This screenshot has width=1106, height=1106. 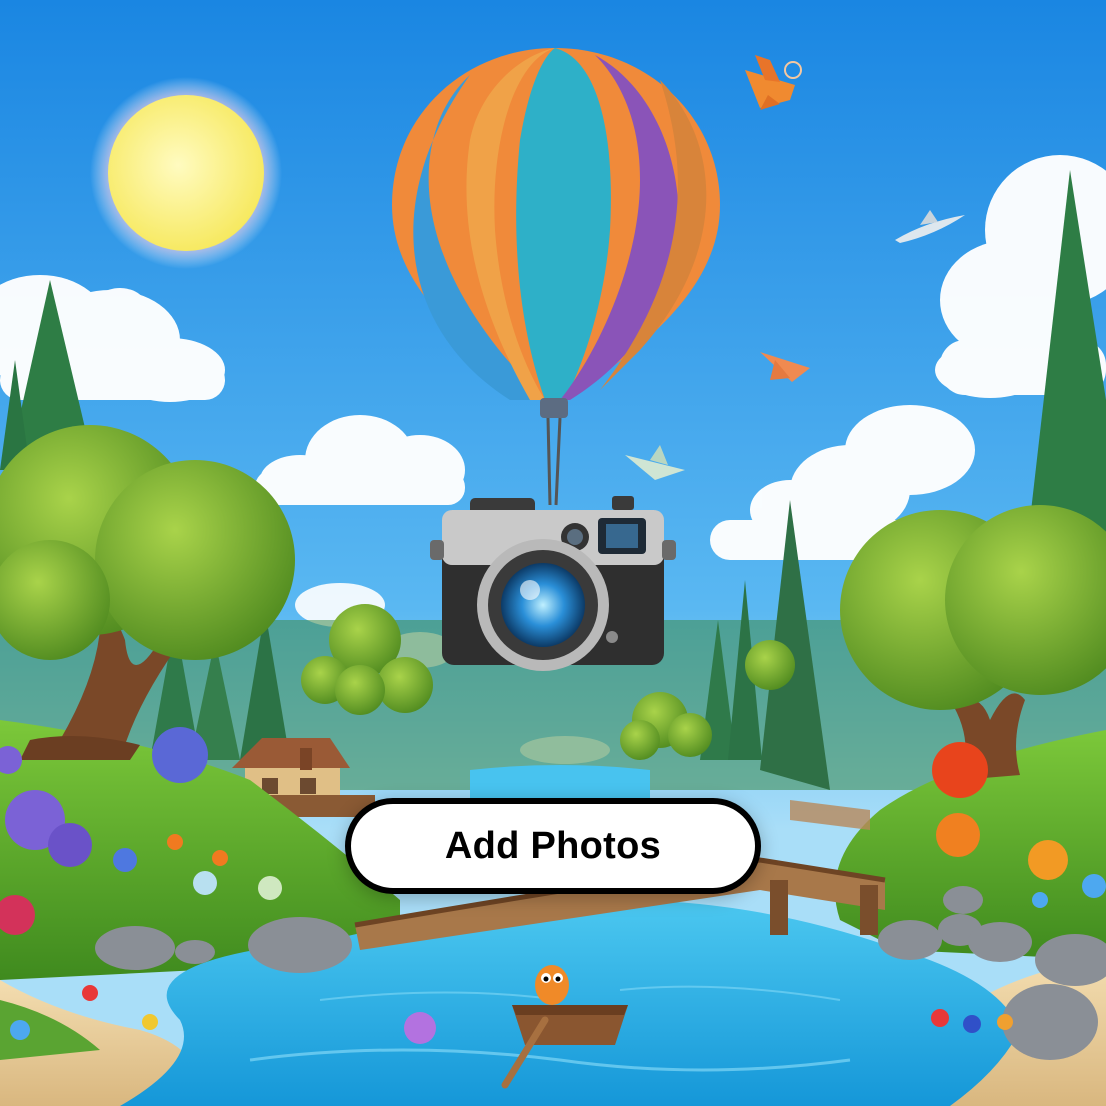 What do you see at coordinates (553, 846) in the screenshot?
I see `add-photos-button: Add Photos` at bounding box center [553, 846].